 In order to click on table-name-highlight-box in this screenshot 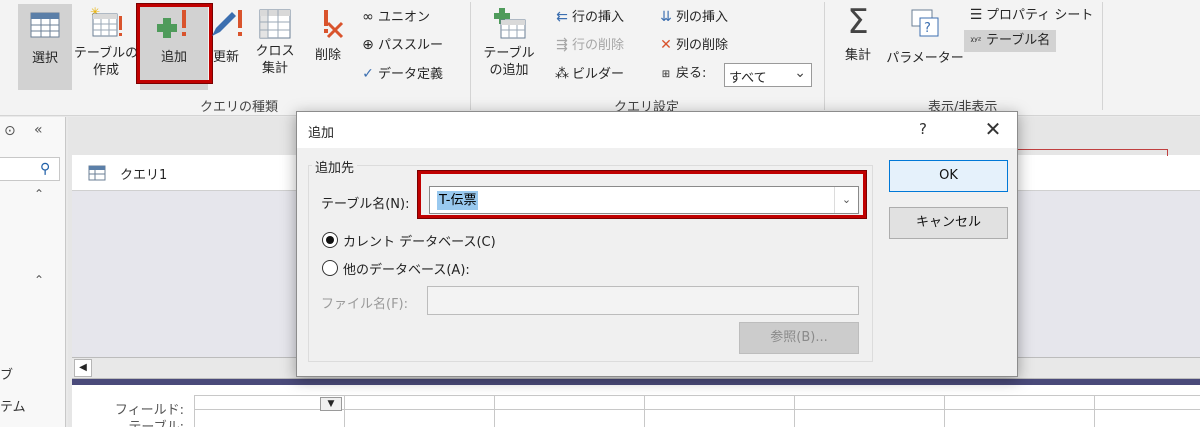, I will do `click(642, 194)`.